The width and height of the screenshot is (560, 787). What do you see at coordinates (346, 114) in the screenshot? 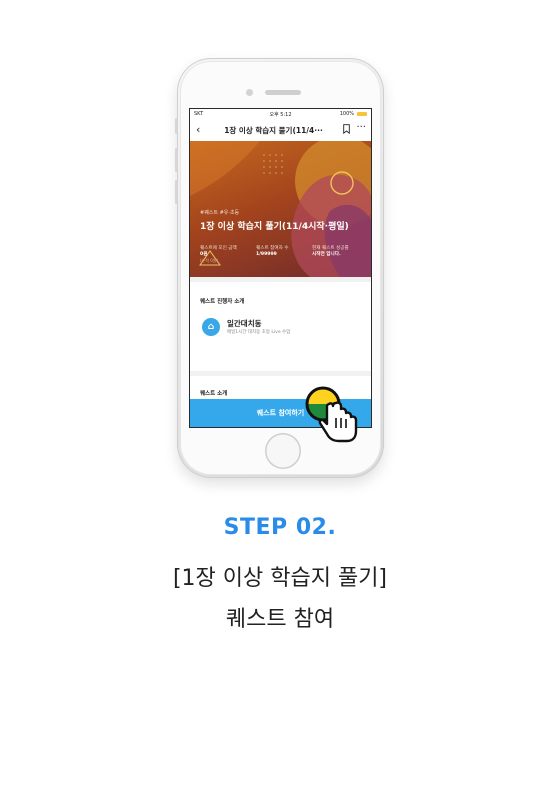
I see `battery-percent: 100%` at bounding box center [346, 114].